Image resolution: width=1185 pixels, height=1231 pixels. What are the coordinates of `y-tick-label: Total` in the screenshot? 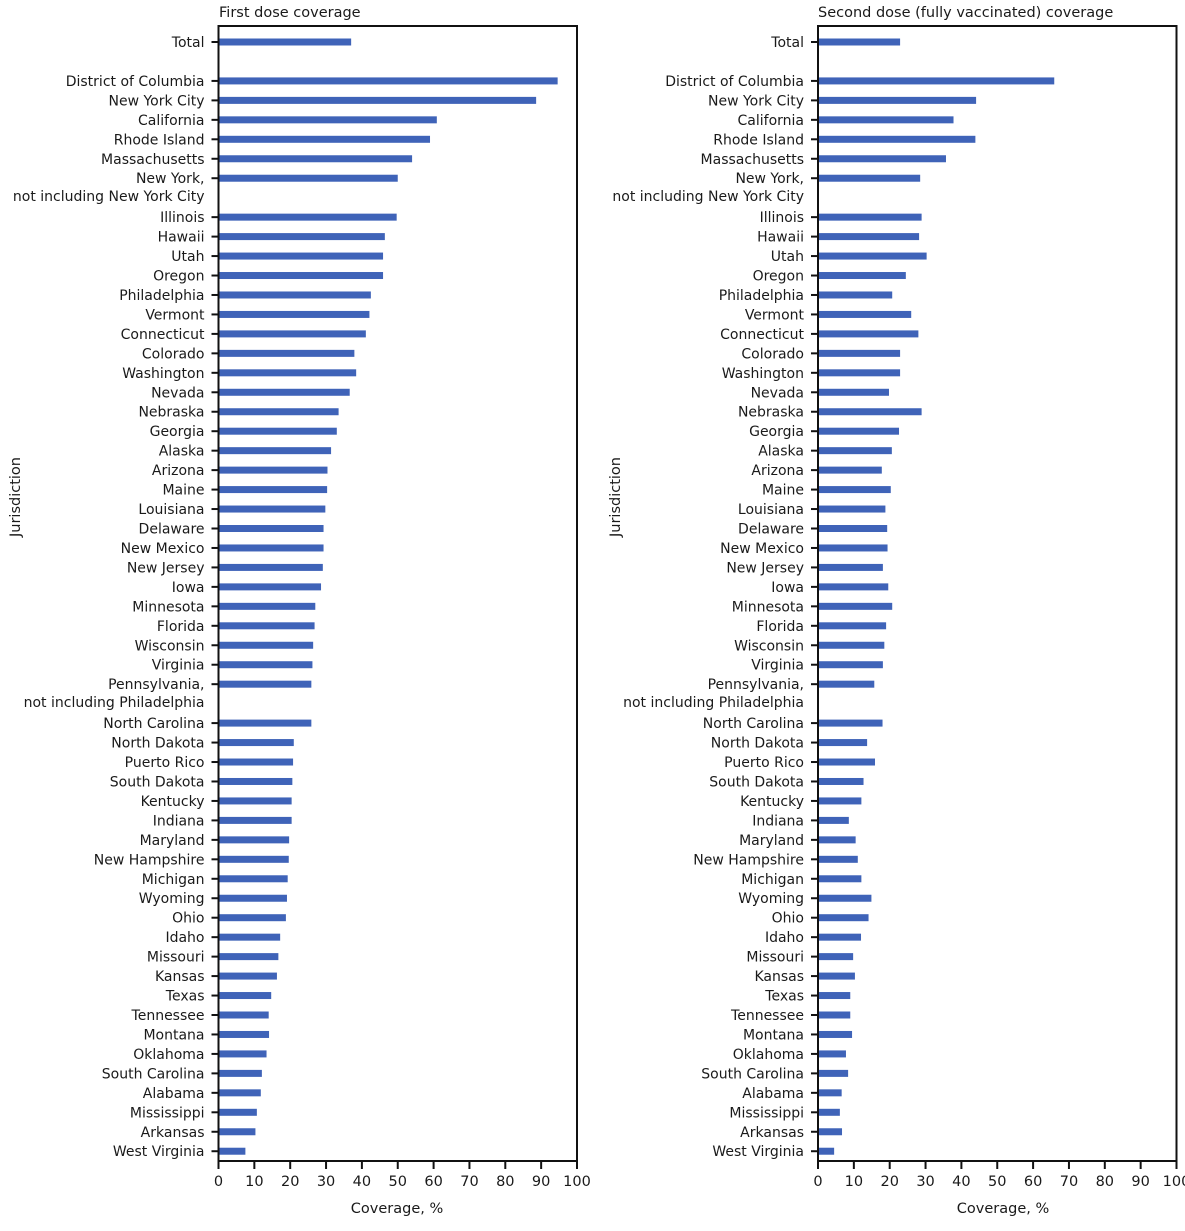 It's located at (787, 43).